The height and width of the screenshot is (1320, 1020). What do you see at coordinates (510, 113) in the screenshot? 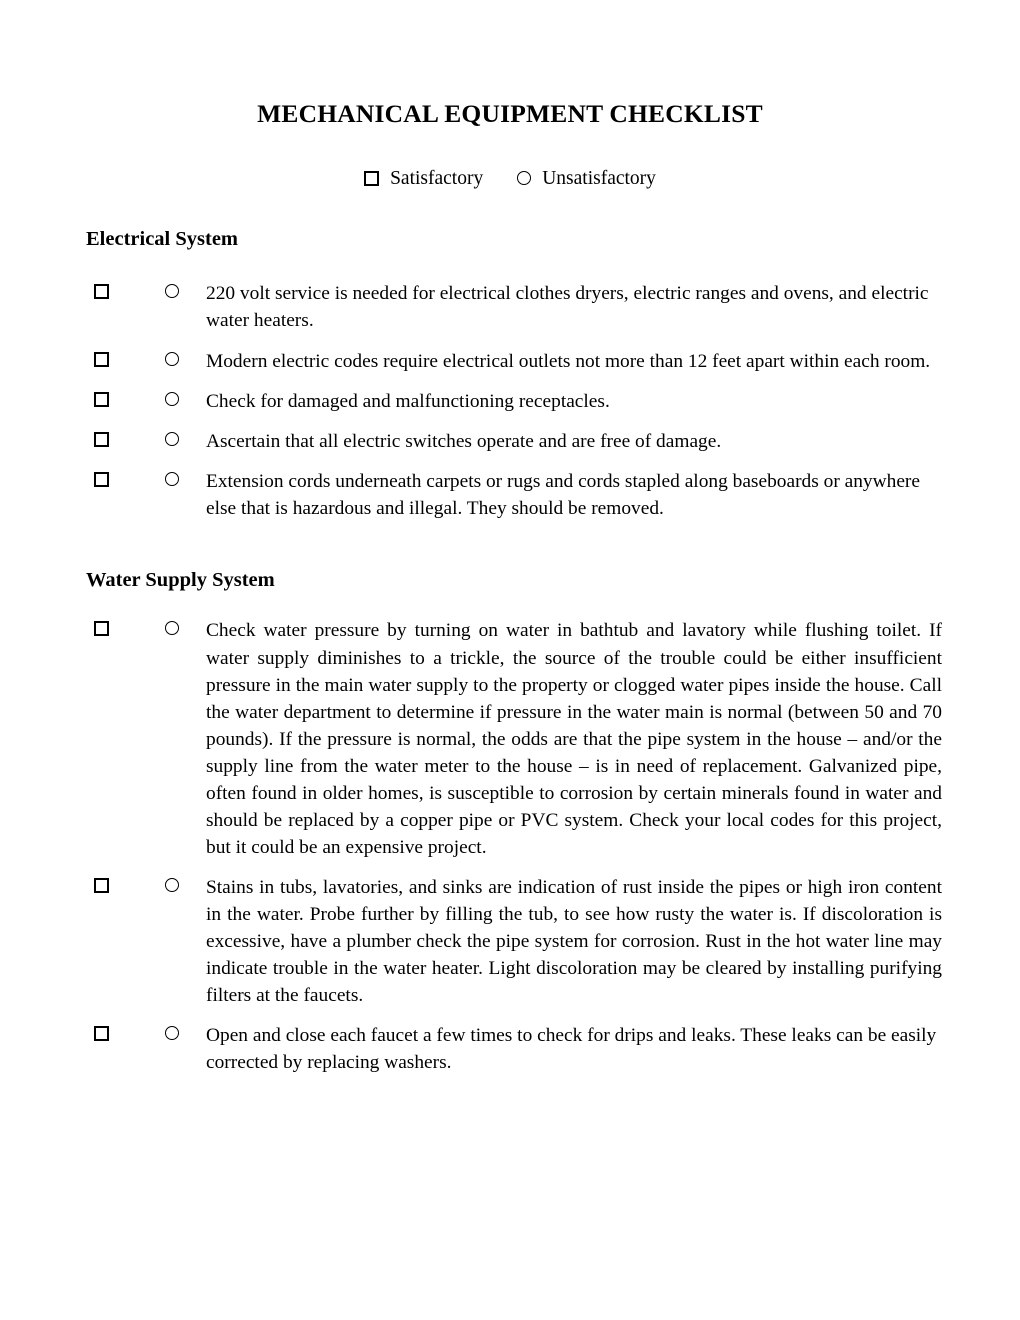
I see `page-title: MECHANICAL EQUIPMENT CHECKLIST` at bounding box center [510, 113].